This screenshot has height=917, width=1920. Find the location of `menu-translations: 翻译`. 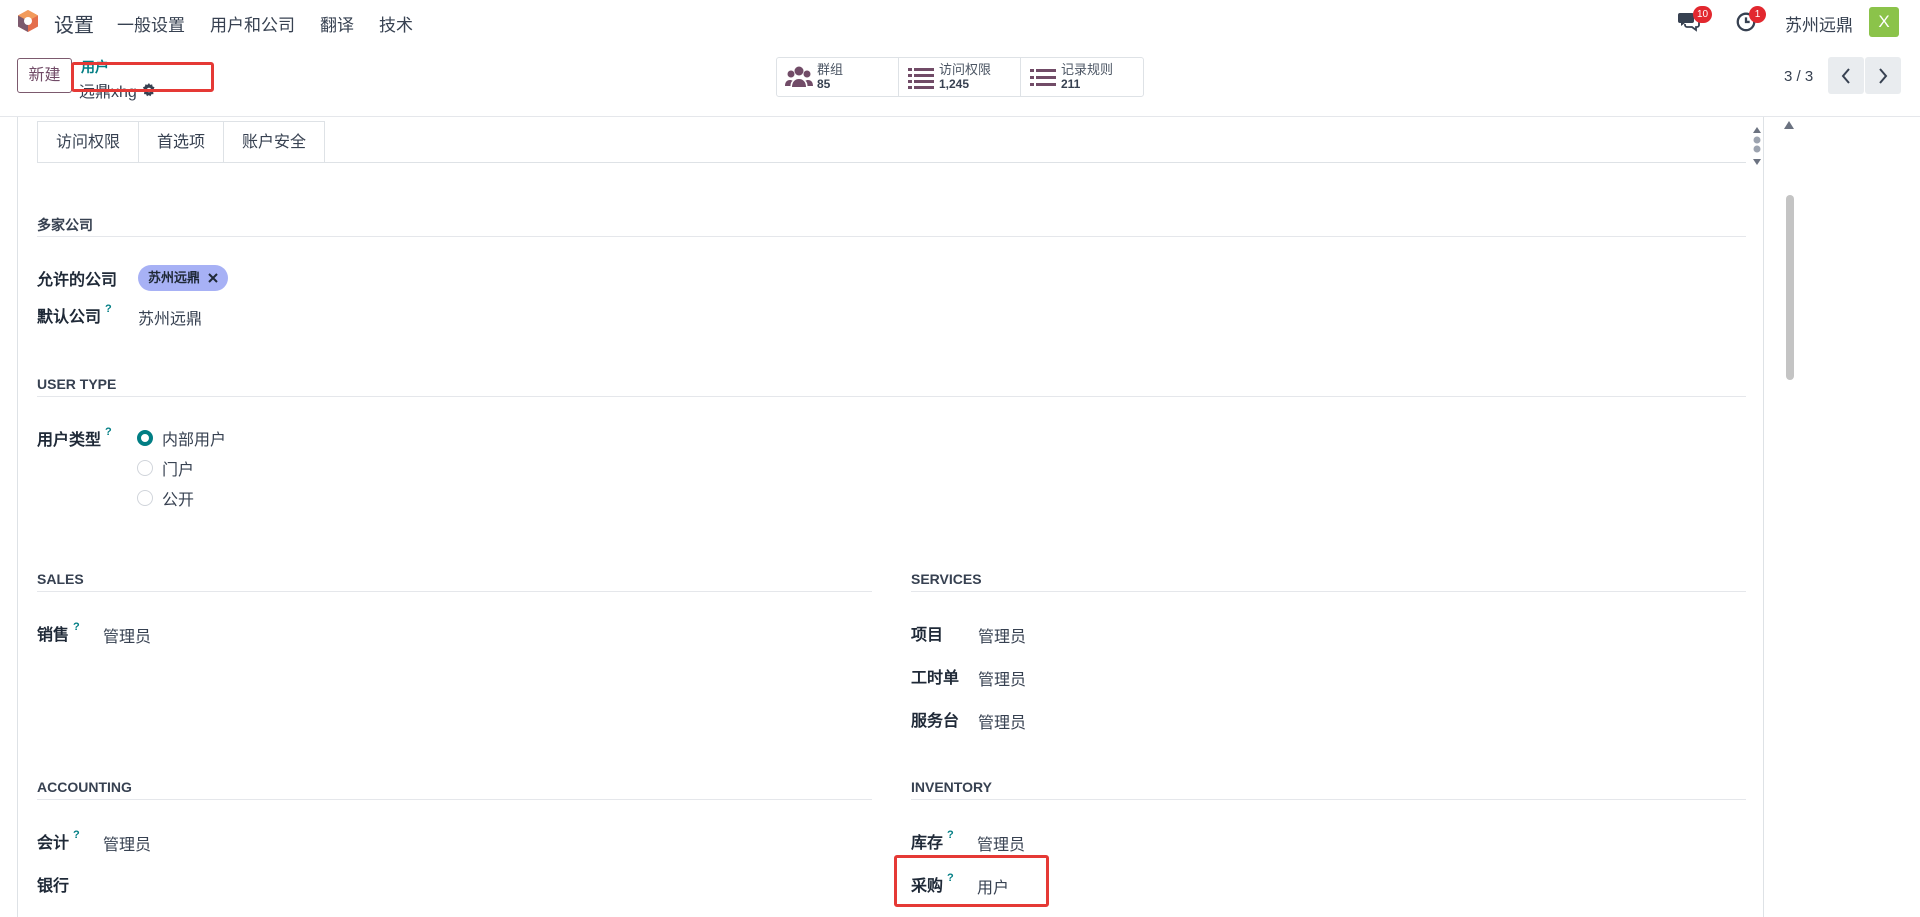

menu-translations: 翻译 is located at coordinates (337, 23).